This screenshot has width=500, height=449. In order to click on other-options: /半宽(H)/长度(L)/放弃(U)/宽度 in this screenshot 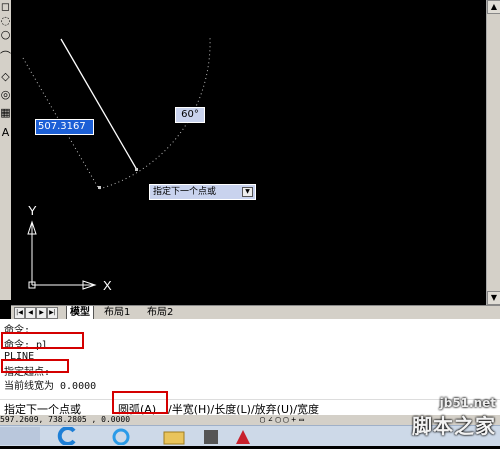, I will do `click(243, 408)`.